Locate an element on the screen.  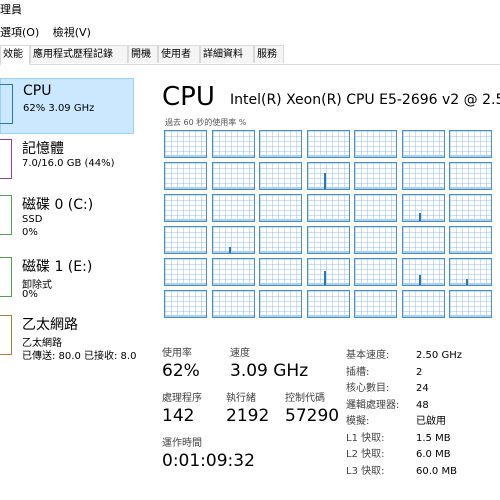
spec-row: 模擬: 已啟用 is located at coordinates (396, 419).